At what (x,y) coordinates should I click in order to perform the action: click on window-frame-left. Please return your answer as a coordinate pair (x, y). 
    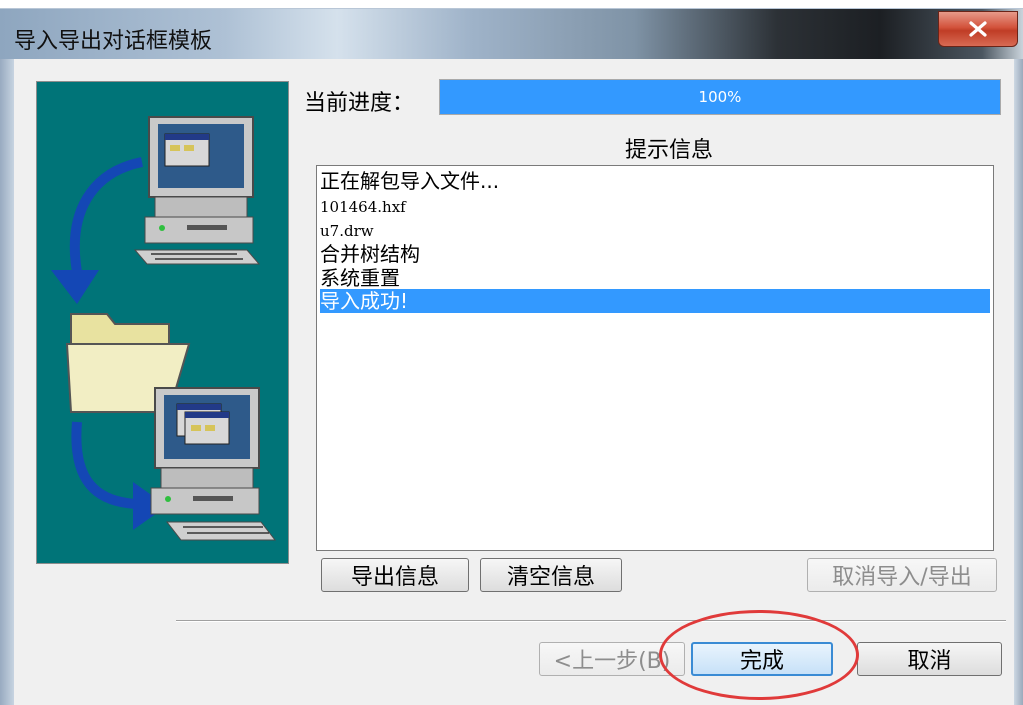
    Looking at the image, I should click on (7, 382).